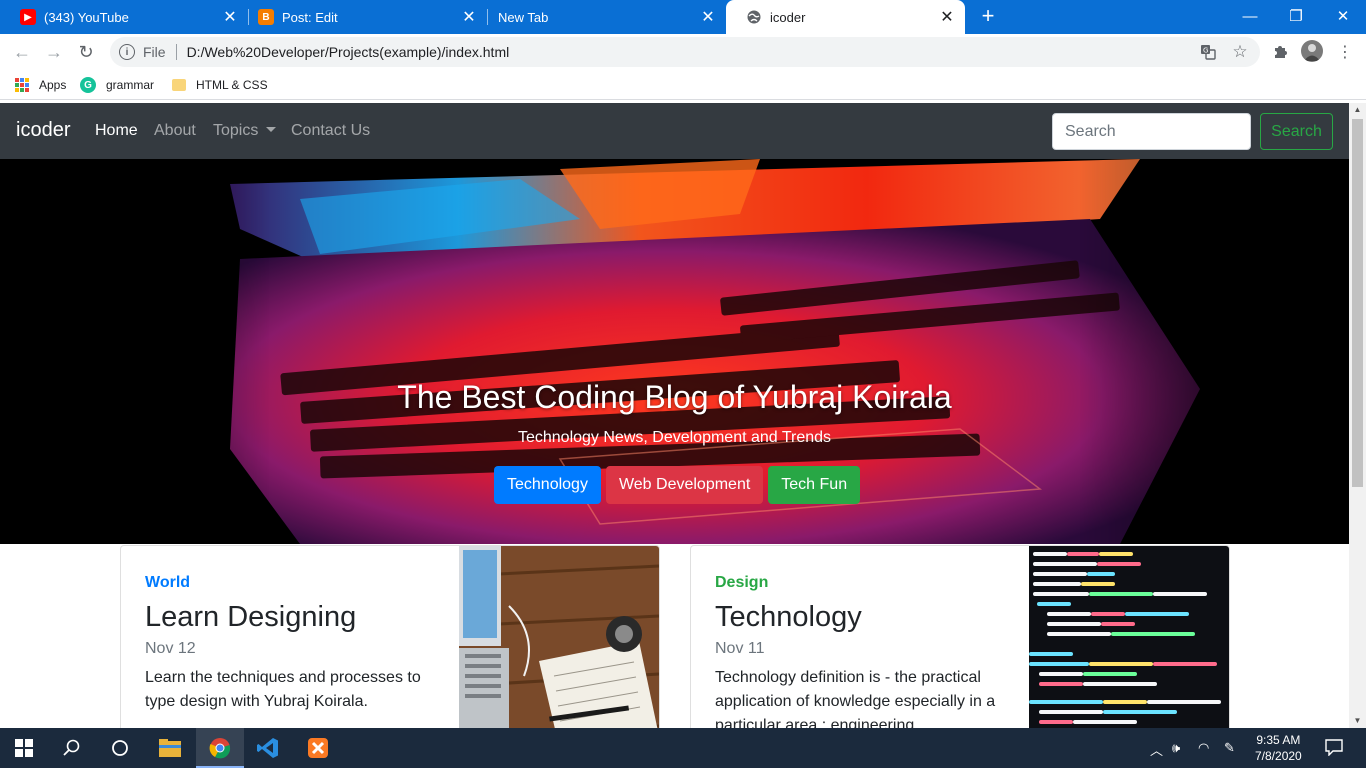  What do you see at coordinates (22, 85) in the screenshot?
I see `apps-grid-icon` at bounding box center [22, 85].